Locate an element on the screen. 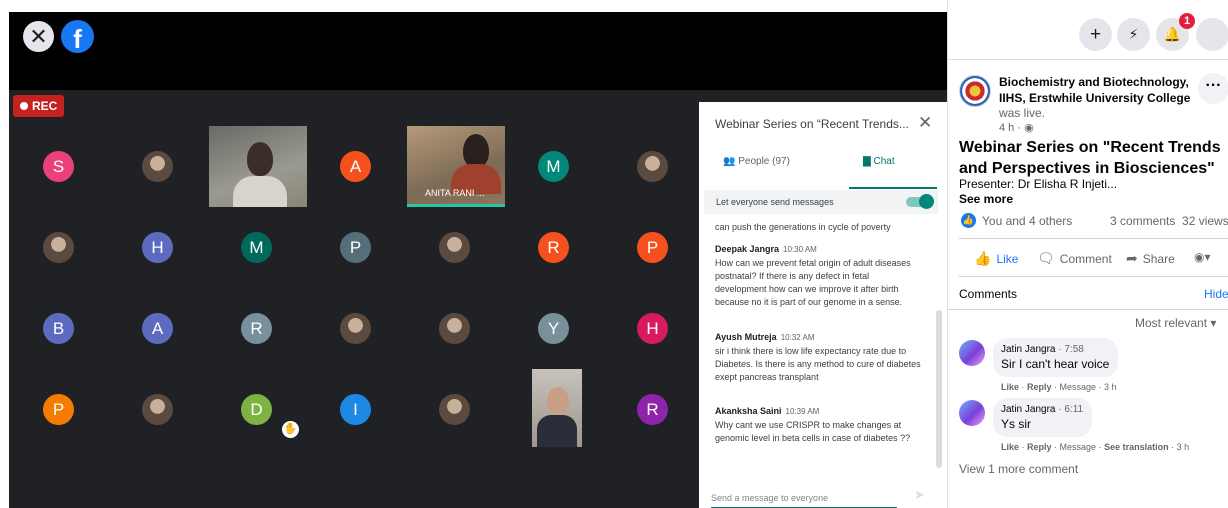 The image size is (1228, 508). page-avatar is located at coordinates (975, 91).